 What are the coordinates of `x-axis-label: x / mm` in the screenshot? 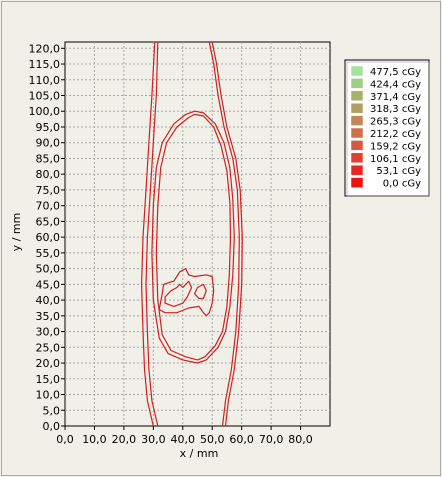 It's located at (199, 453).